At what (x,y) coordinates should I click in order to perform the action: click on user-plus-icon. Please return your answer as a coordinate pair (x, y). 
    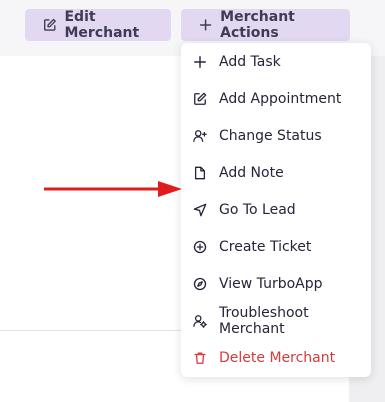
    Looking at the image, I should click on (200, 135).